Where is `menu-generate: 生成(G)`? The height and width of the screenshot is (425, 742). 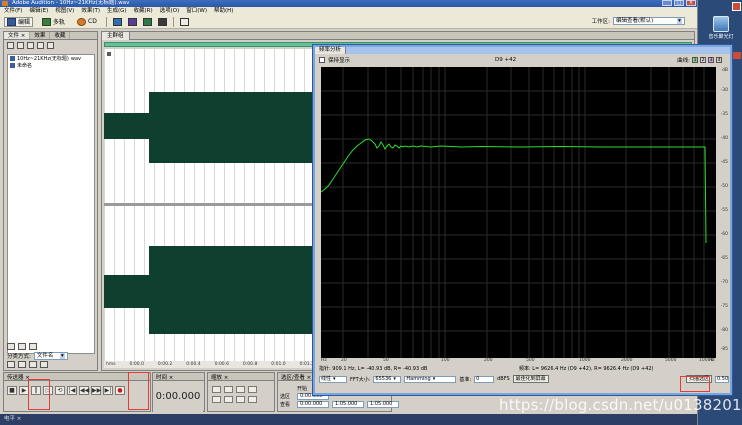 menu-generate: 生成(G) is located at coordinates (117, 11).